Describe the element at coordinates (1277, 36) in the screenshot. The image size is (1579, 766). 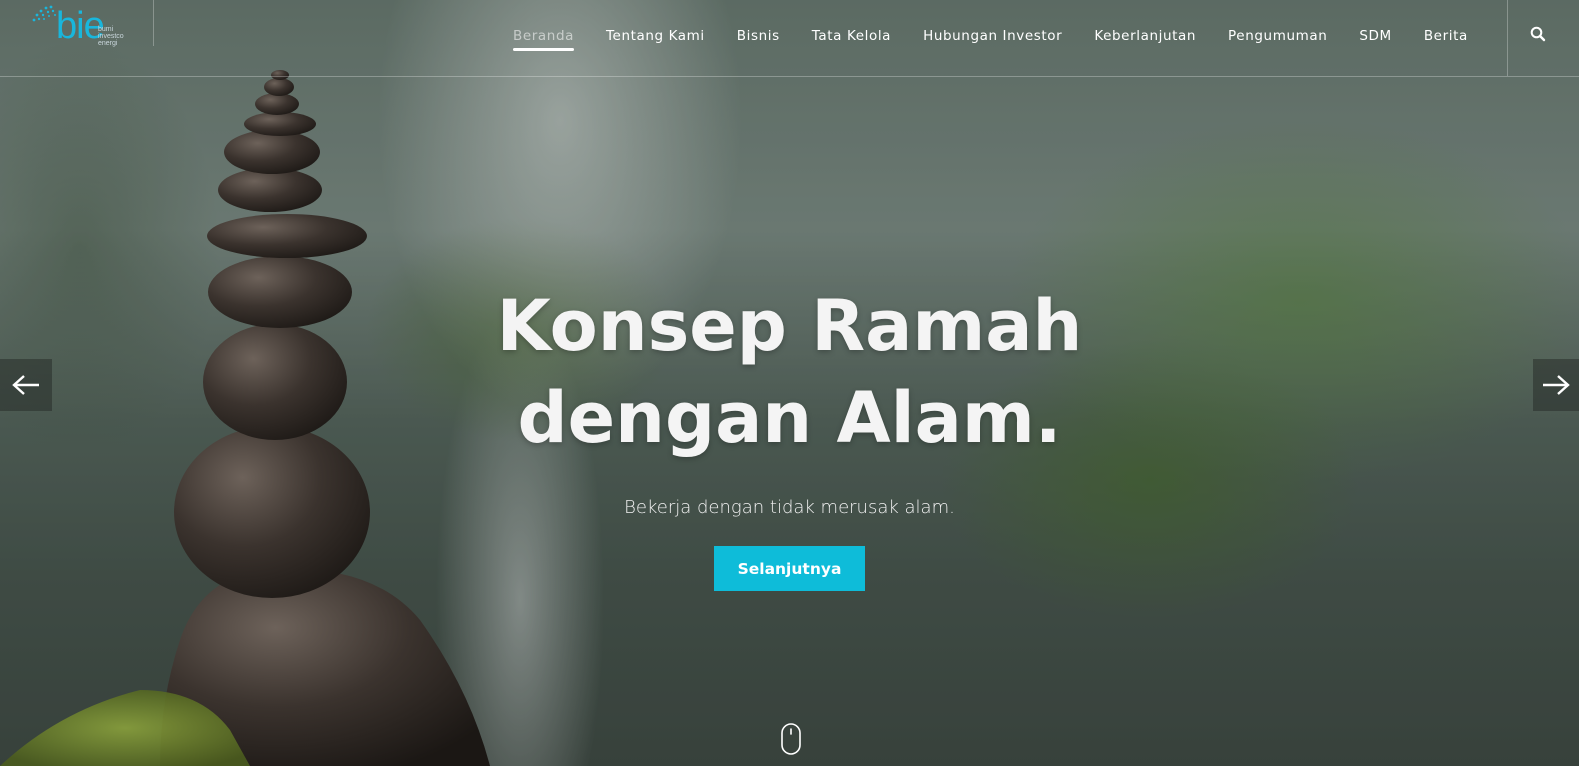
I see `nav-item-pengumuman: Pengumuman` at that location.